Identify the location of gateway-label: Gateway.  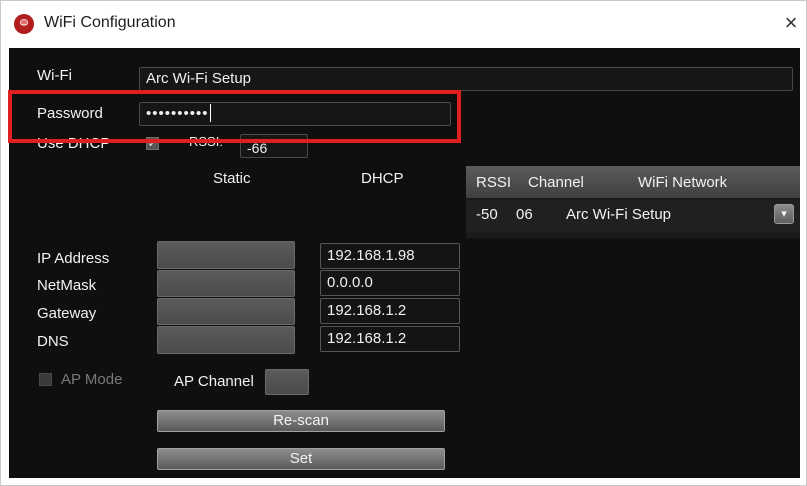
(67, 313).